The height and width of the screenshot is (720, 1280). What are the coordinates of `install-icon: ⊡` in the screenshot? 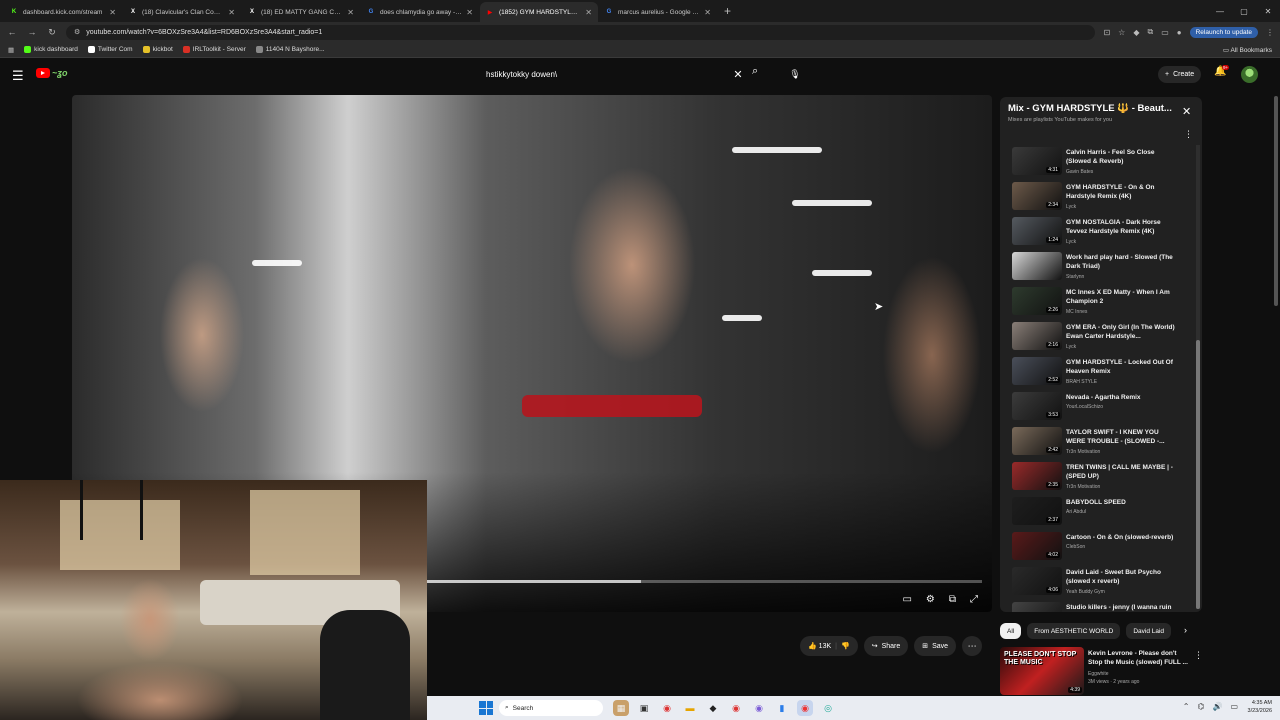 It's located at (1106, 32).